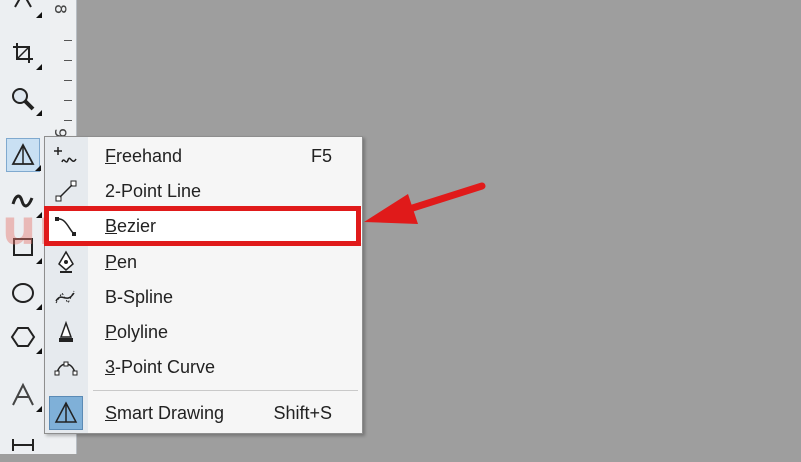  Describe the element at coordinates (24, 337) in the screenshot. I see `polygon-icon` at that location.